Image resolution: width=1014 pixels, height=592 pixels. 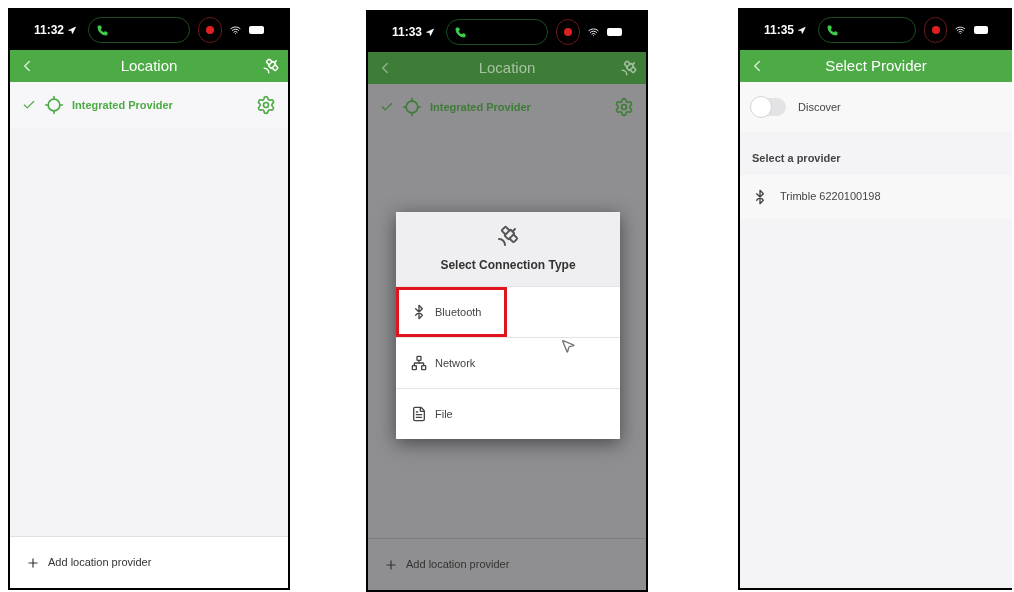 What do you see at coordinates (796, 158) in the screenshot?
I see `section-heading: Select a provider` at bounding box center [796, 158].